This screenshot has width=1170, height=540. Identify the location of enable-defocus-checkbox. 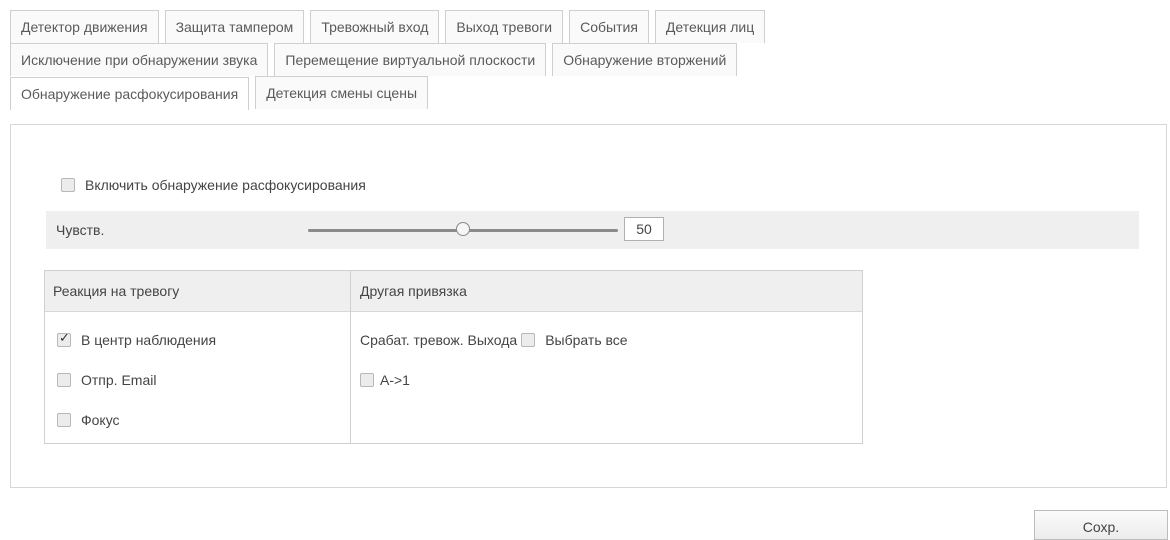
(68, 185).